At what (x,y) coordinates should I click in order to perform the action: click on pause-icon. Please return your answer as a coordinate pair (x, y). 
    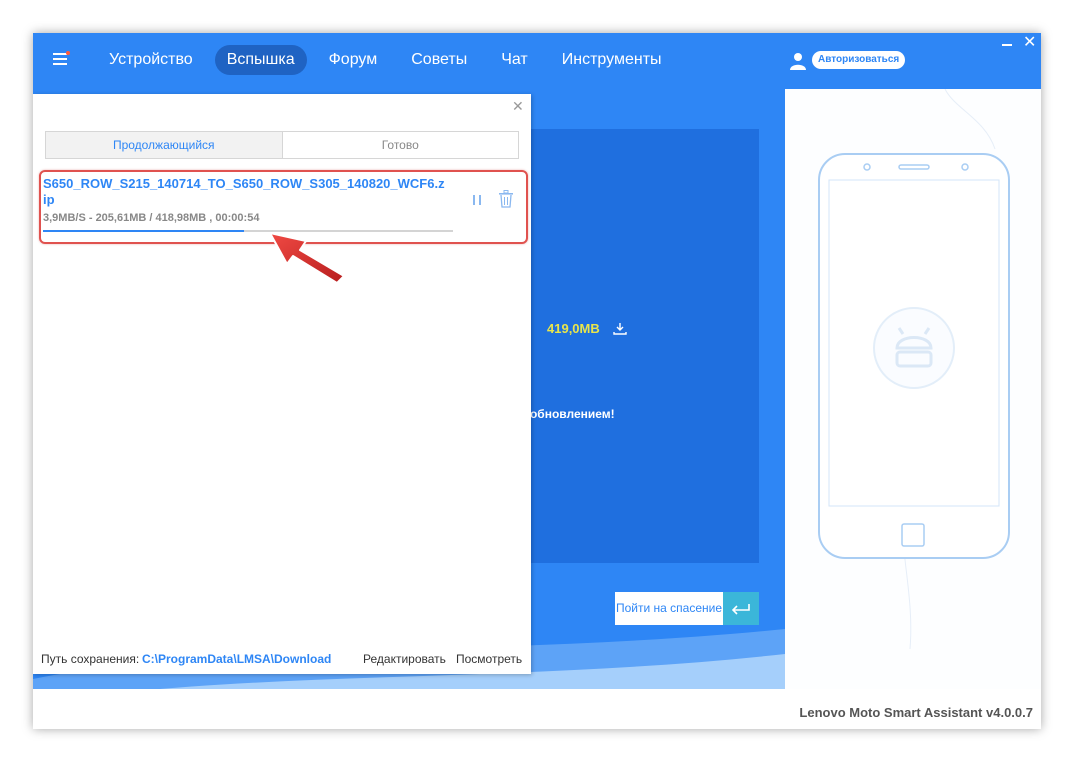
    Looking at the image, I should click on (477, 200).